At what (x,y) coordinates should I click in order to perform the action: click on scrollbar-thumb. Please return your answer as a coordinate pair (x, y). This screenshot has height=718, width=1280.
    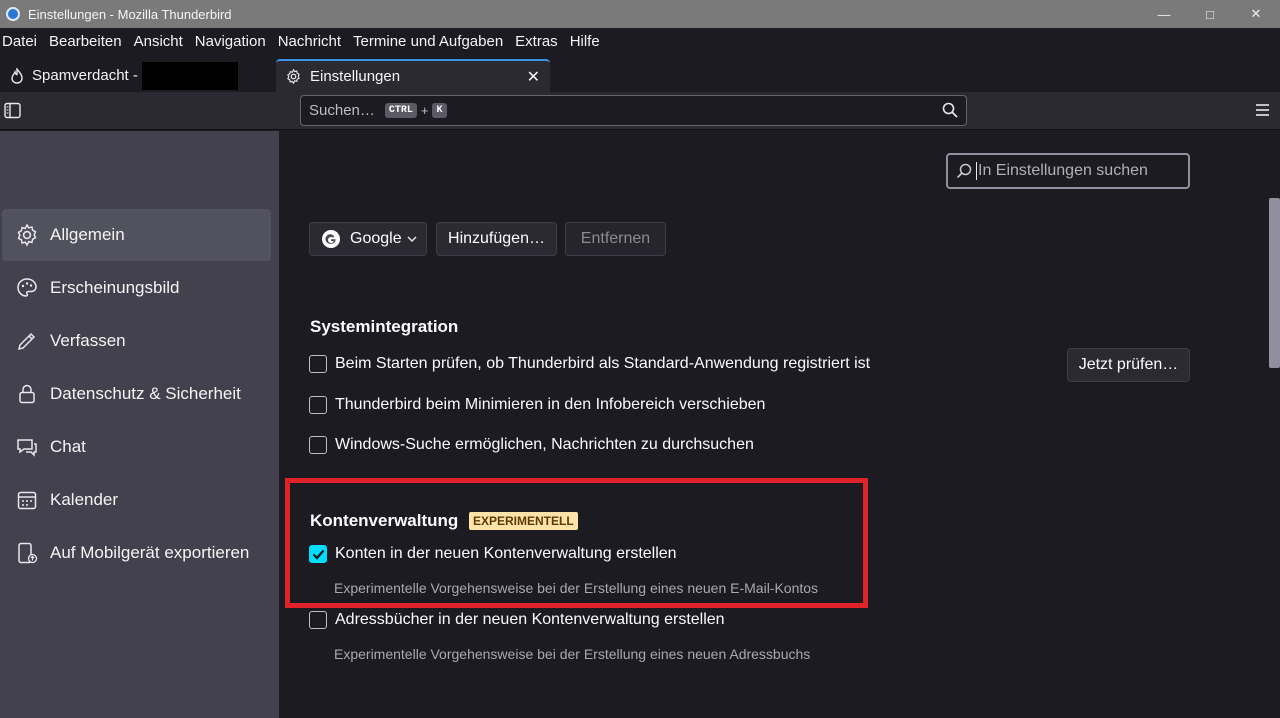
    Looking at the image, I should click on (1274, 283).